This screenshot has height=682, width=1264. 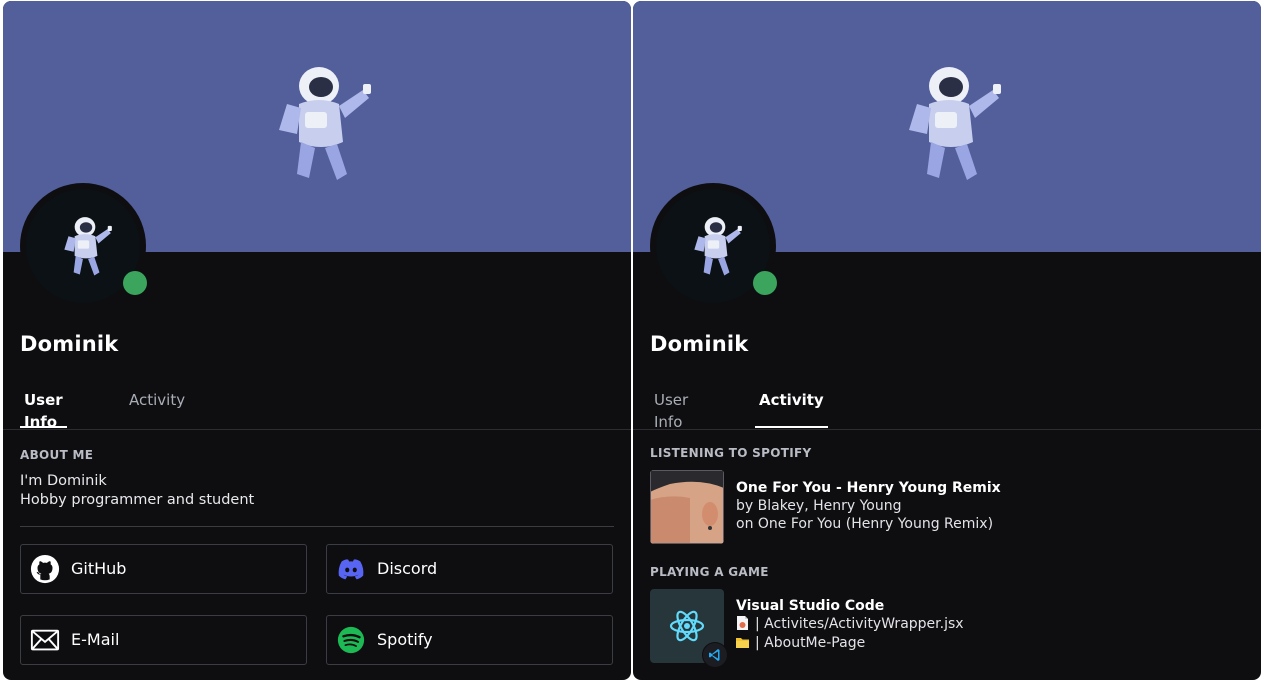 I want to click on game-workspace-line: | AboutMe-Page, so click(x=800, y=643).